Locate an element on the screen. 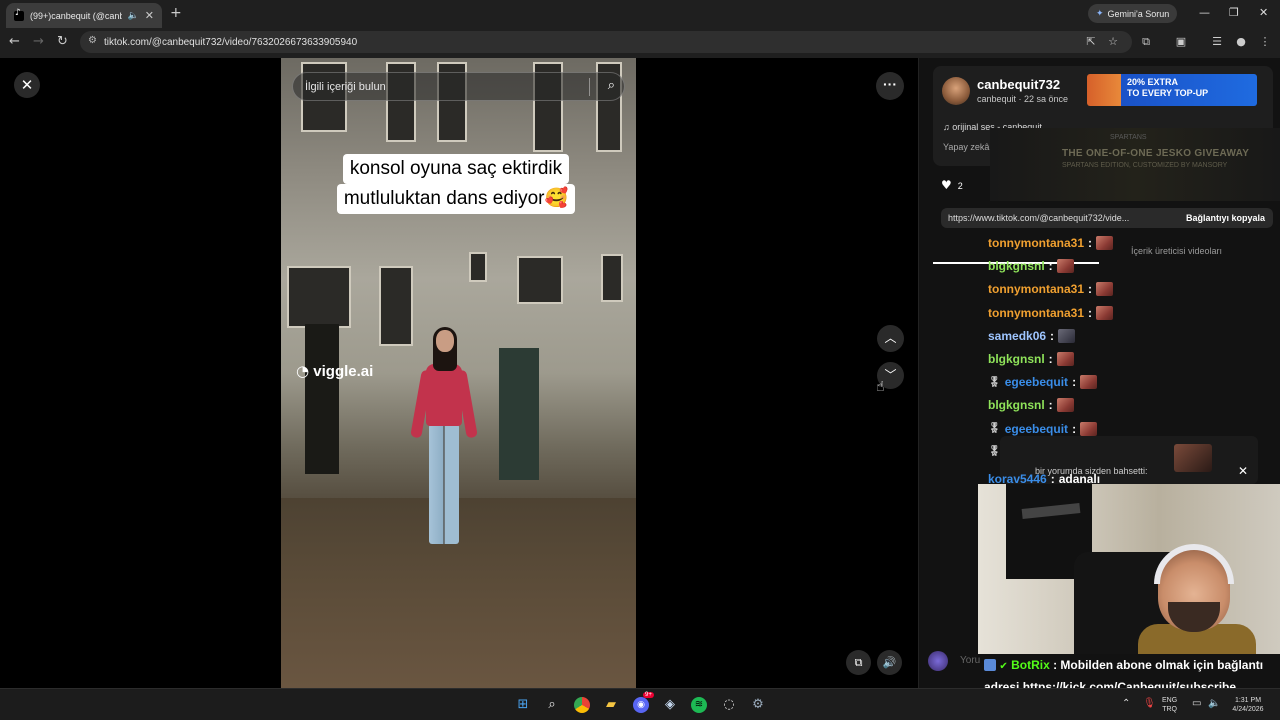 The image size is (1280, 720). gemini-button: ✦ Gemini'a Sorun is located at coordinates (1133, 13).